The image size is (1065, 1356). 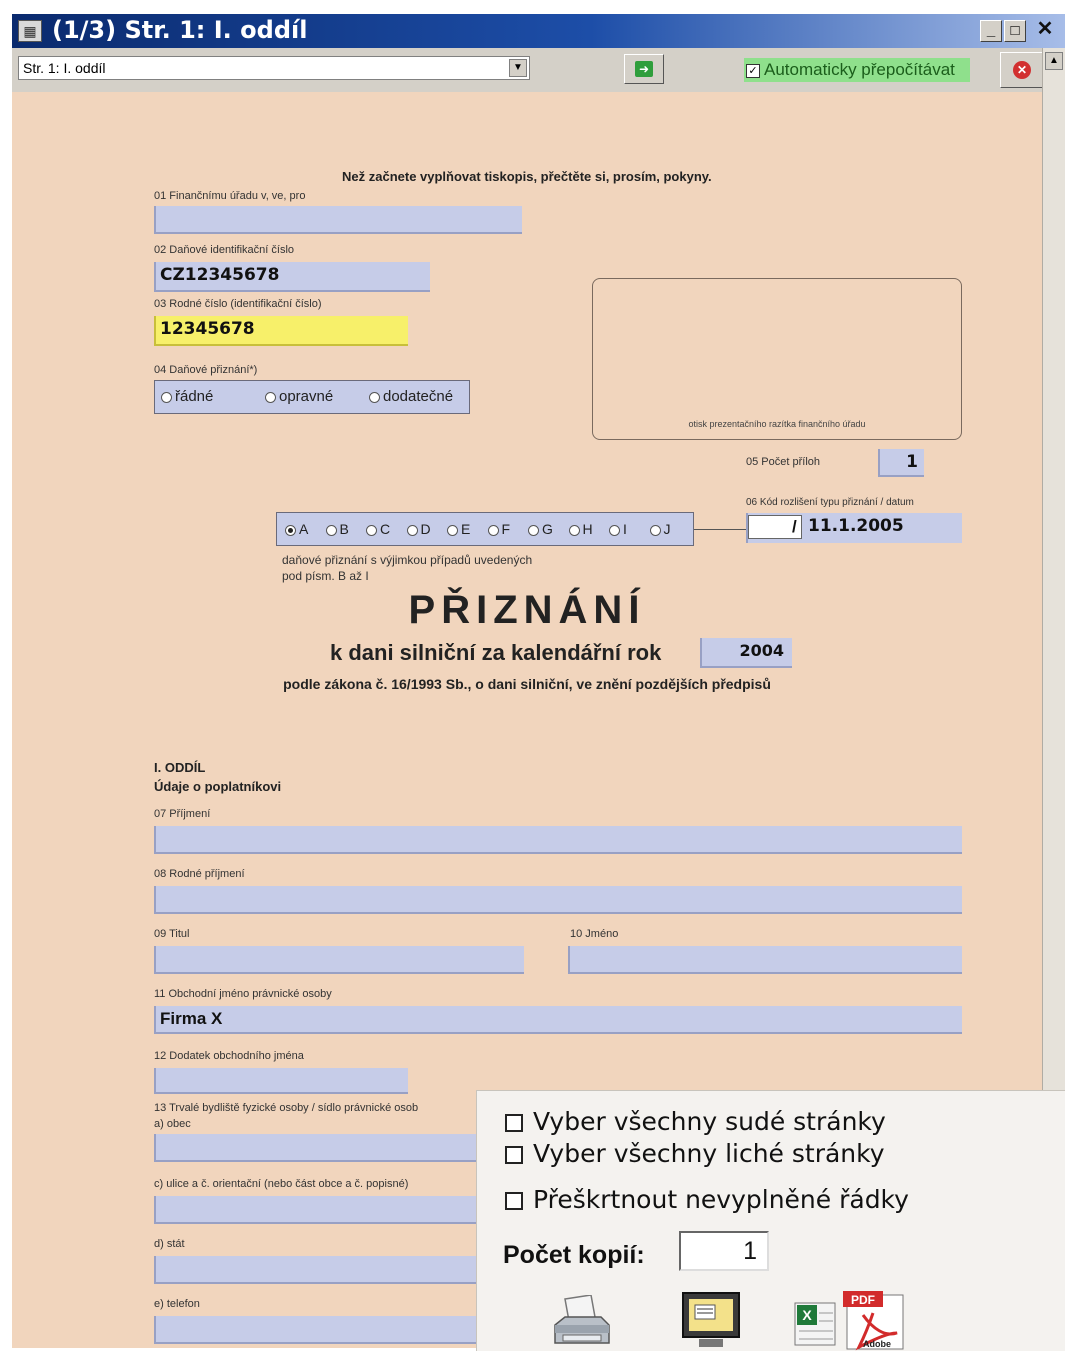 I want to click on radio-opravne: opravné, so click(x=299, y=397).